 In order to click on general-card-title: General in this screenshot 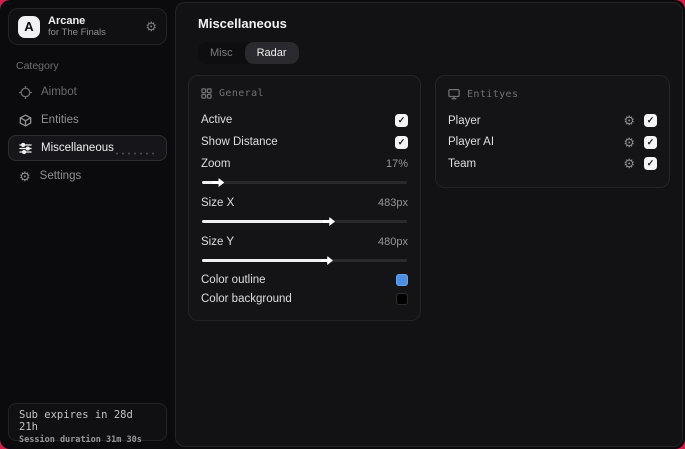, I will do `click(241, 93)`.